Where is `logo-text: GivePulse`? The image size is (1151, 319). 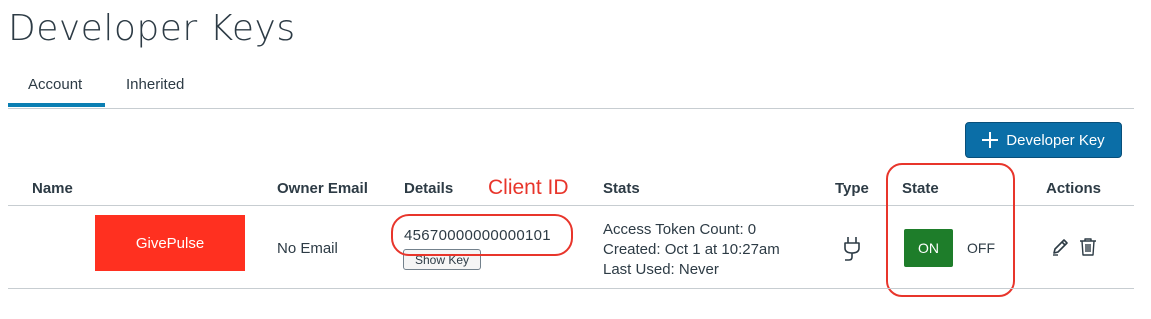 logo-text: GivePulse is located at coordinates (170, 243).